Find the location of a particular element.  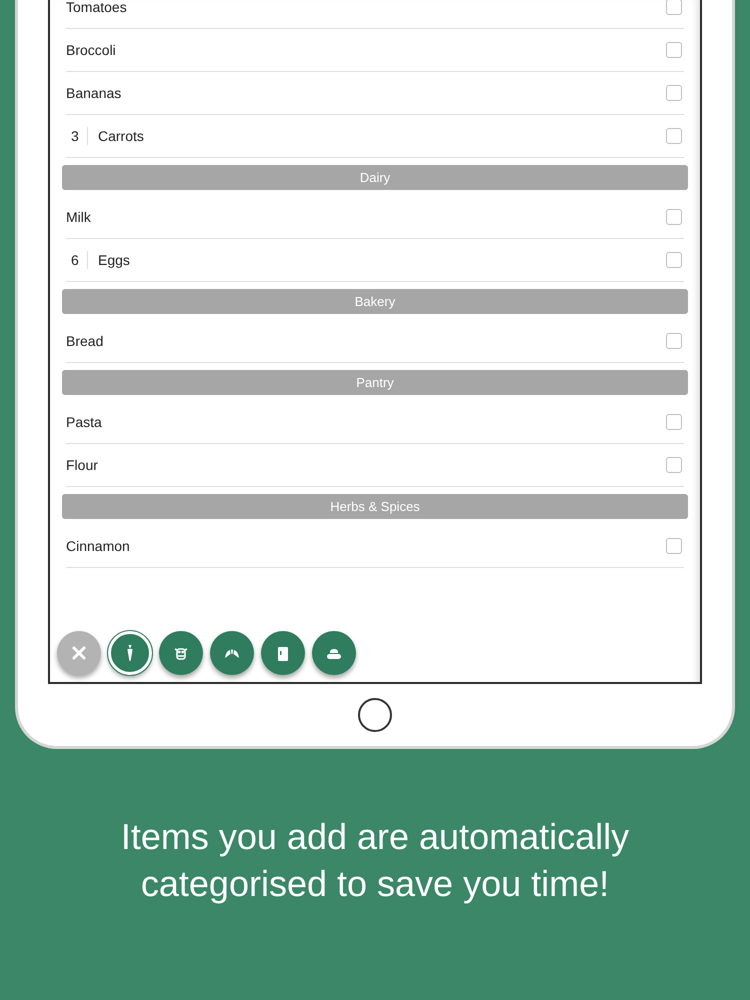

list-item: Cinnamon is located at coordinates (375, 546).